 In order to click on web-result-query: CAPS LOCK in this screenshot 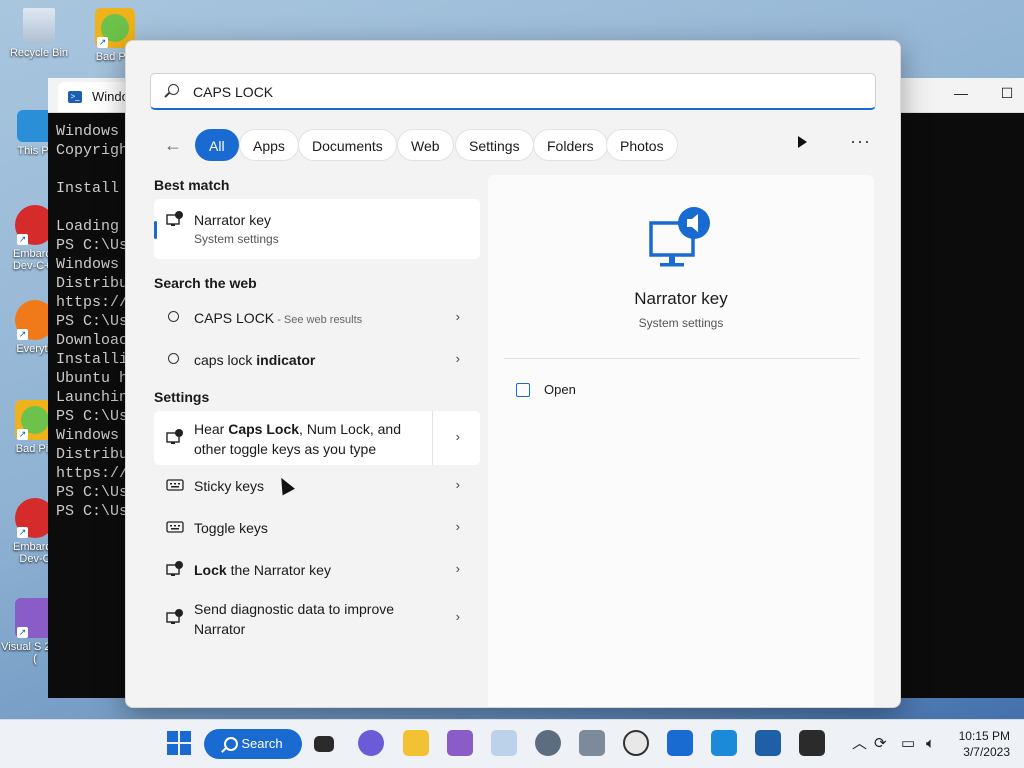, I will do `click(234, 318)`.